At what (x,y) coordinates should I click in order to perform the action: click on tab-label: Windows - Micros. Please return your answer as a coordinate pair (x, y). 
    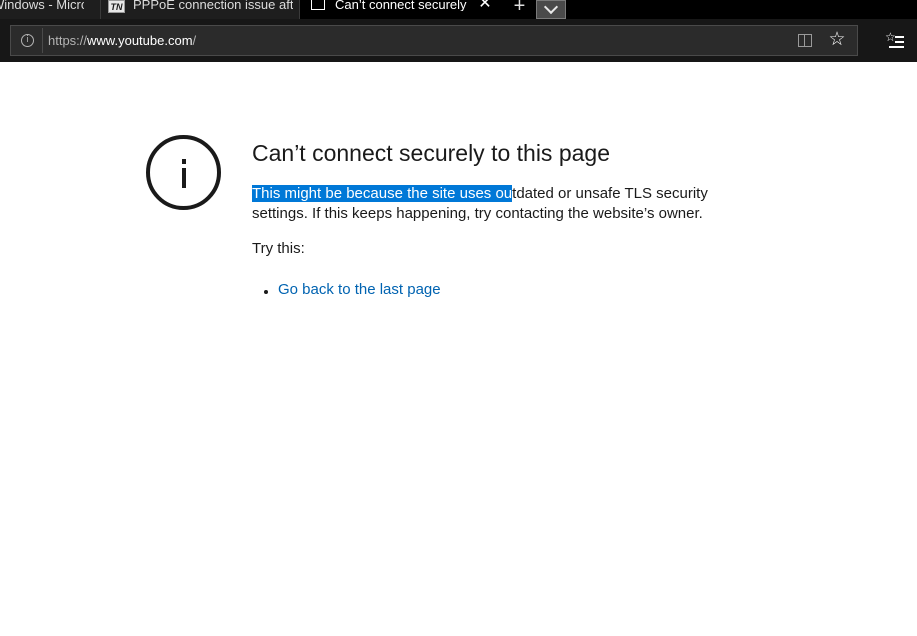
    Looking at the image, I should click on (42, 5).